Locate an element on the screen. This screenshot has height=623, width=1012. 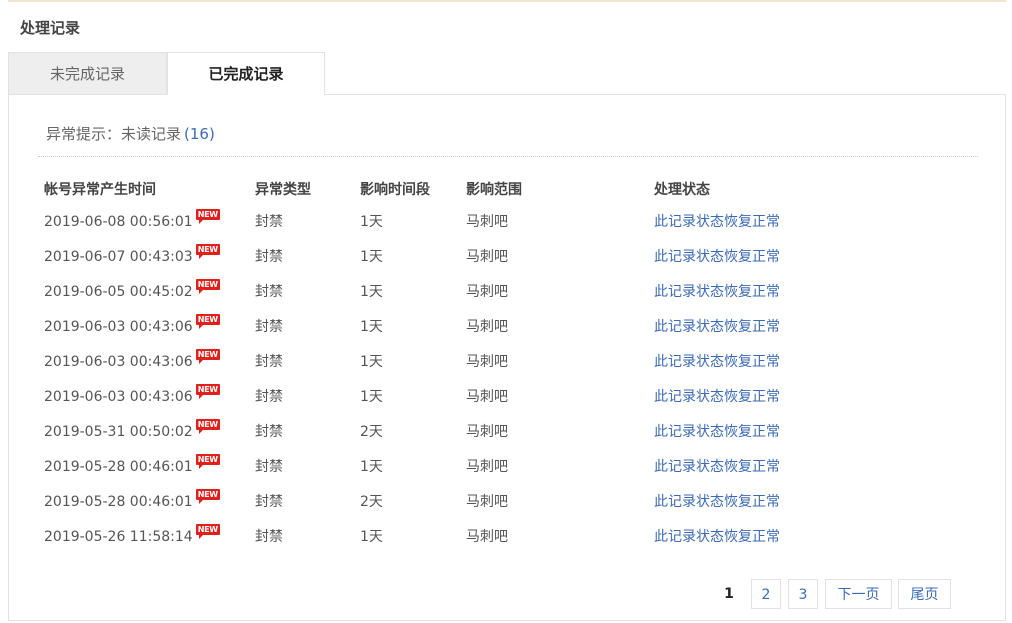
table-row: 2019-05-26 11:58:14 NEW 封禁 1天 马刺吧 此记录状态恢复正常 is located at coordinates (507, 537).